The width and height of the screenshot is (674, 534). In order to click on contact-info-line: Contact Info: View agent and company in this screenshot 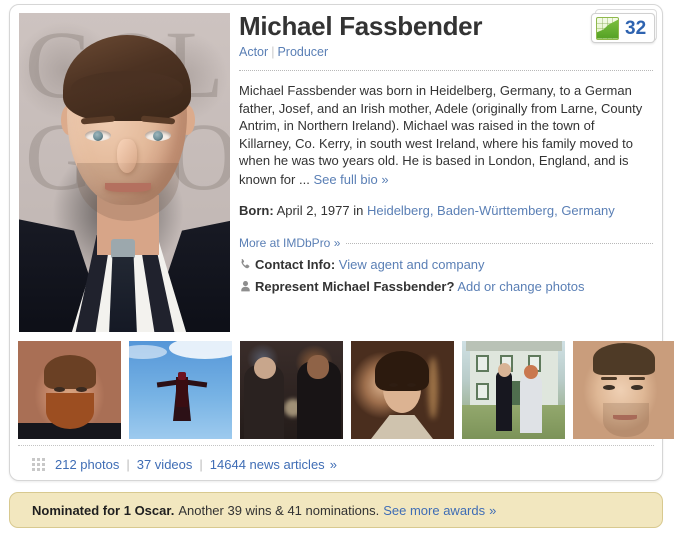, I will do `click(446, 262)`.